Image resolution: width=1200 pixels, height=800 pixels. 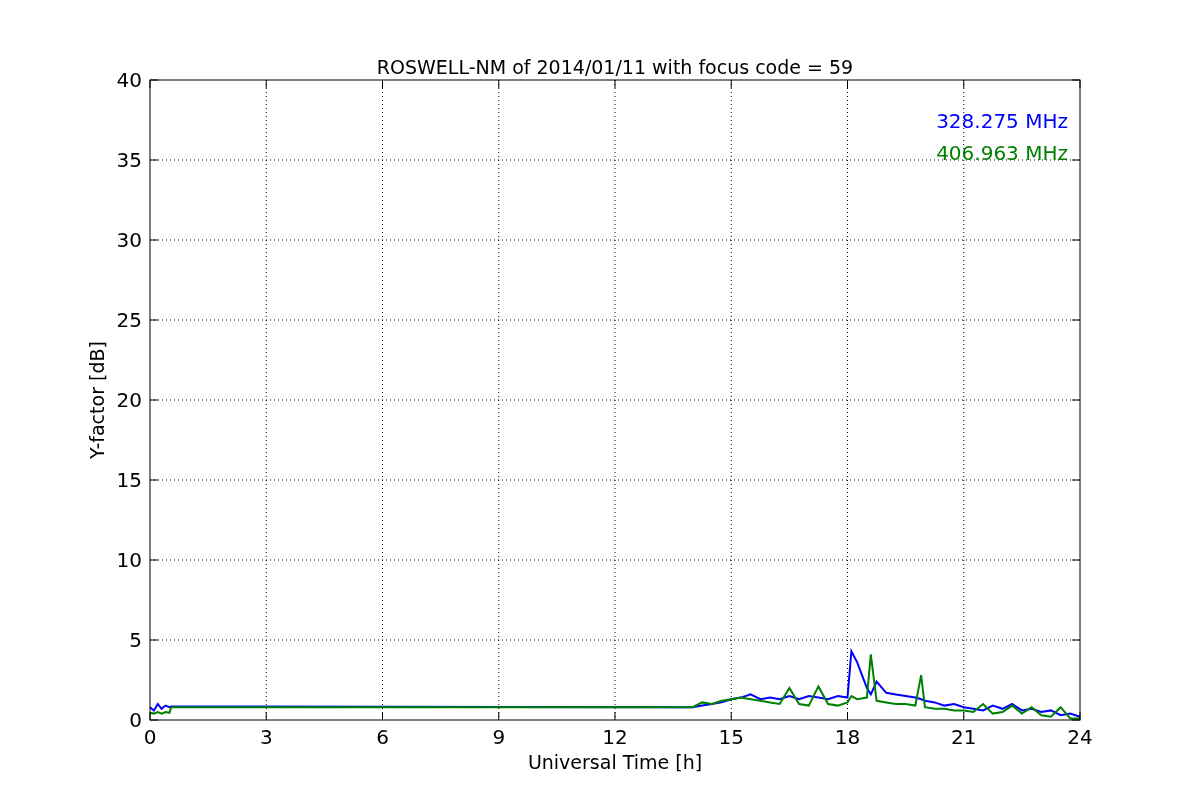 I want to click on y-tick-label: 40, so click(x=129, y=80).